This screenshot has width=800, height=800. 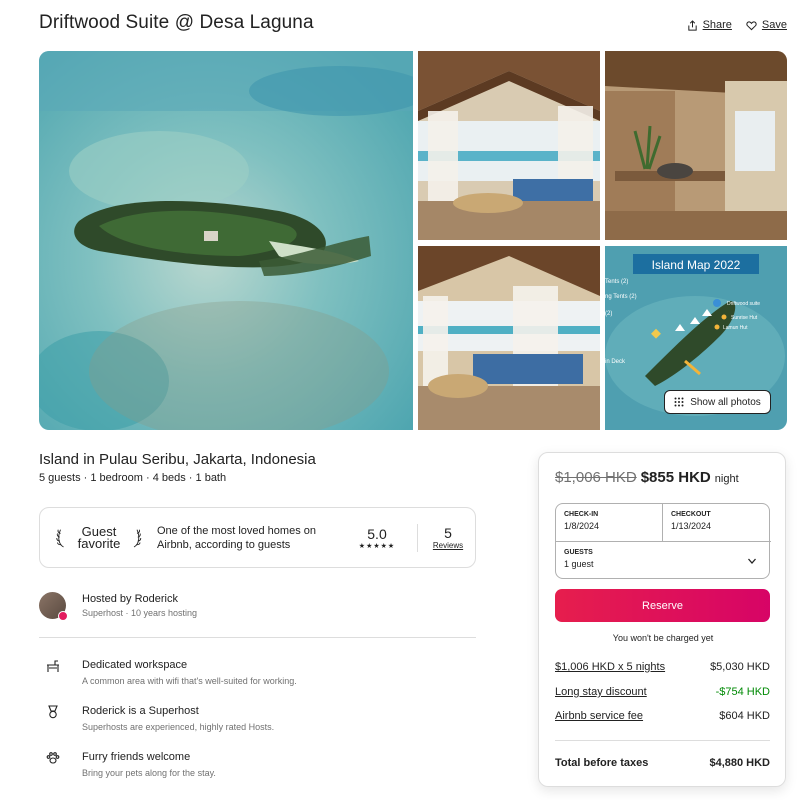 I want to click on host-name: Hosted by Roderick, so click(x=130, y=599).